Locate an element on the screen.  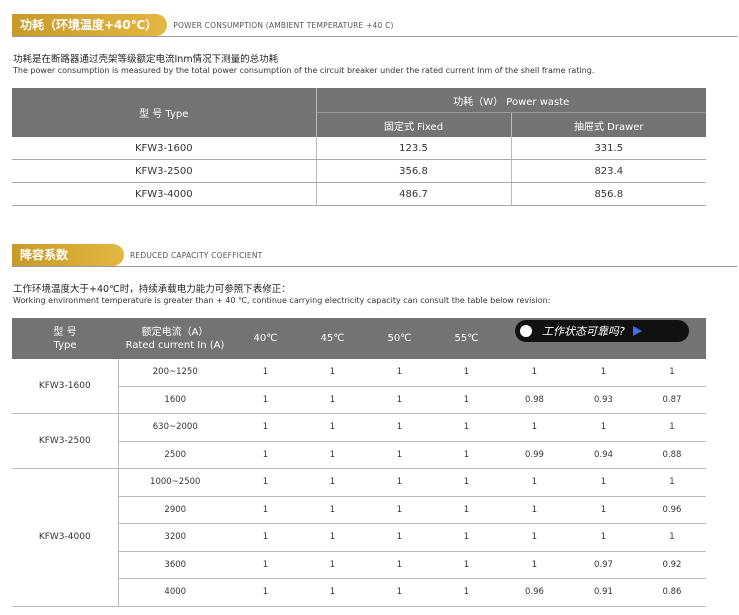
rated-current-cell: 3600 is located at coordinates (175, 565).